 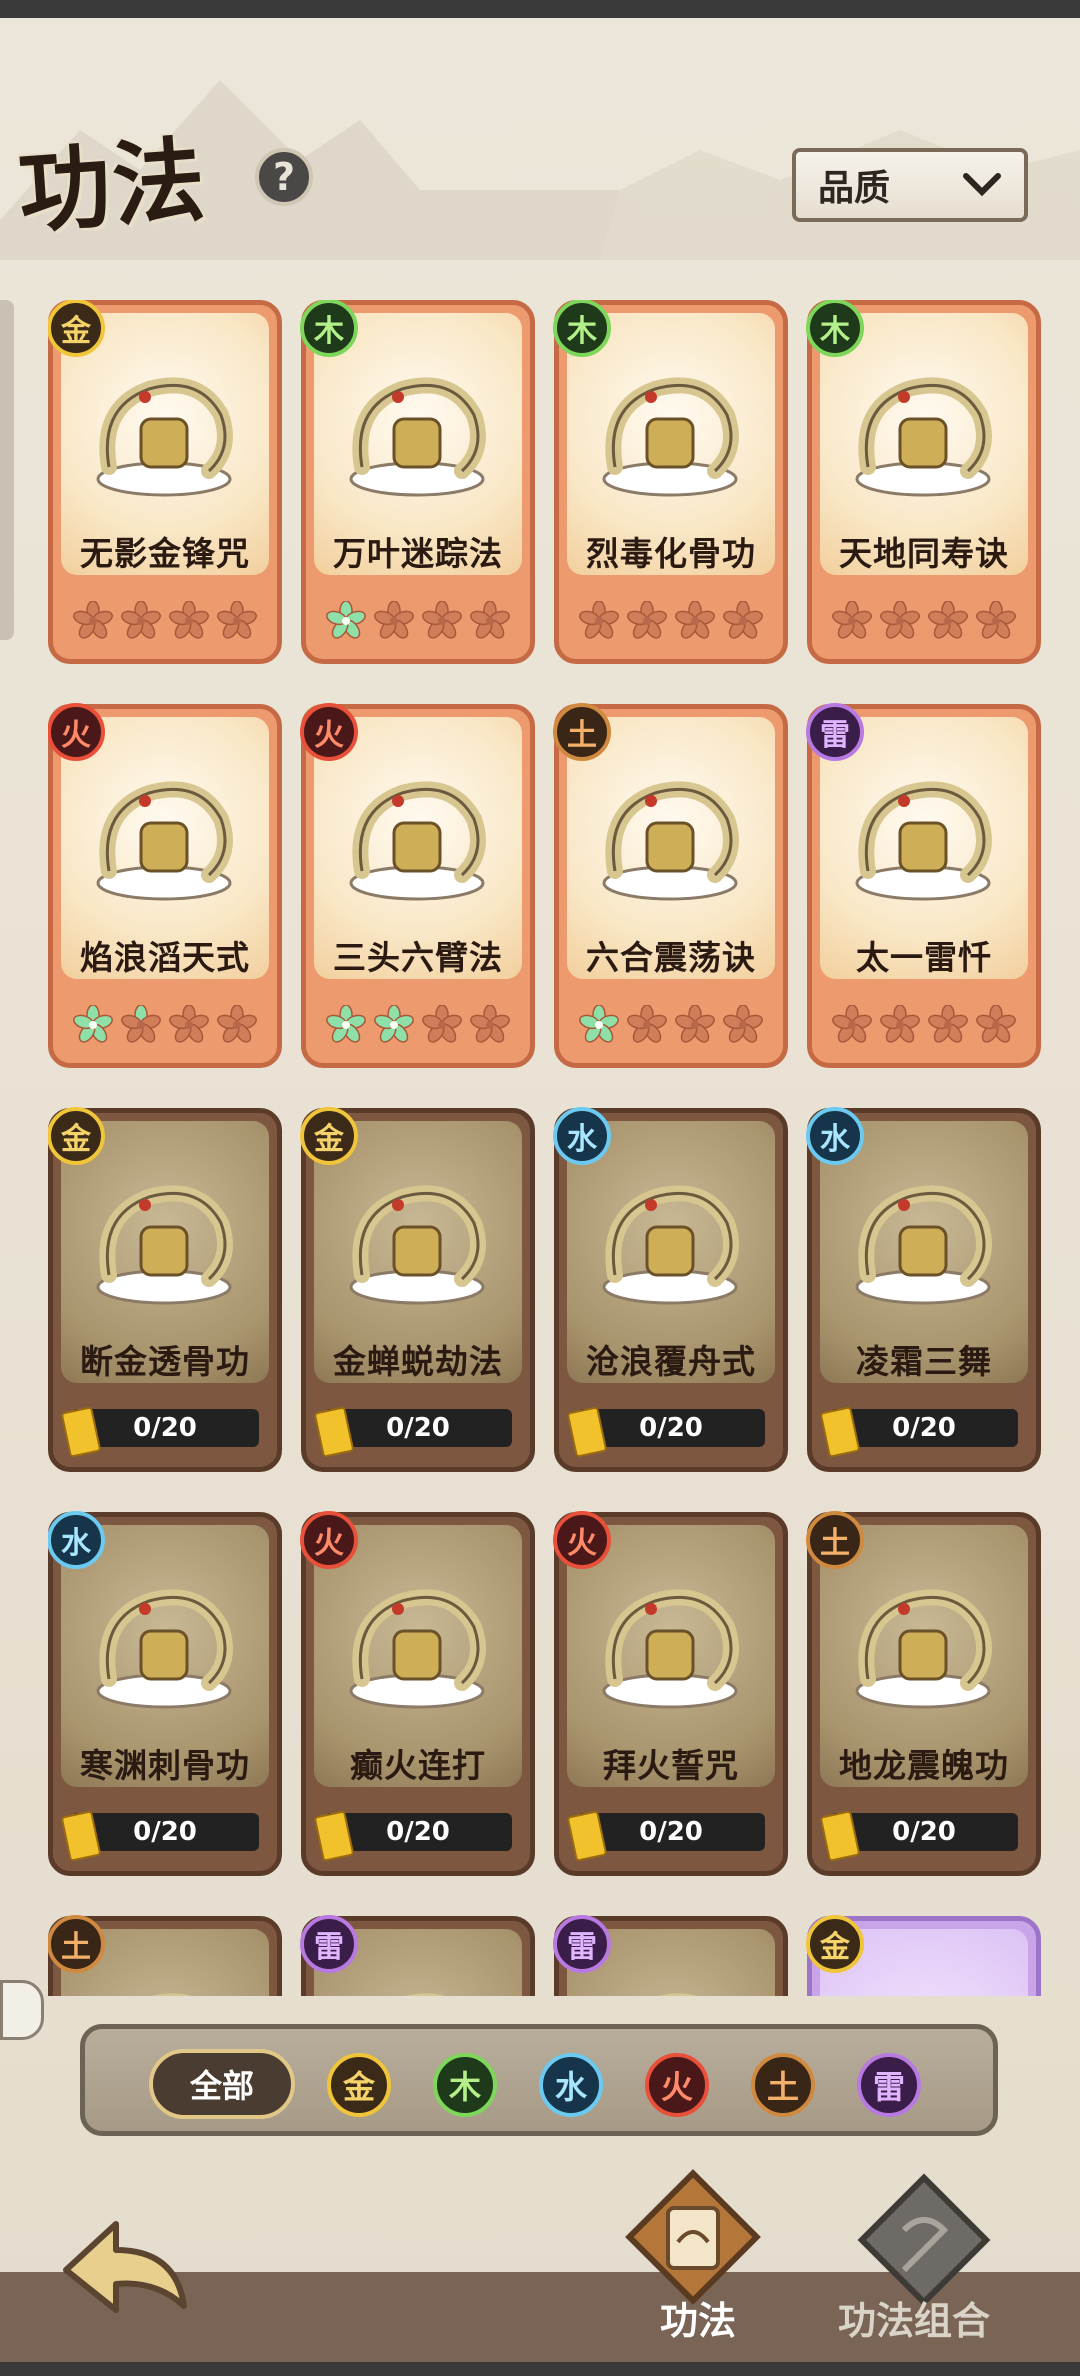 What do you see at coordinates (165, 1361) in the screenshot?
I see `card-name: 断金透骨功` at bounding box center [165, 1361].